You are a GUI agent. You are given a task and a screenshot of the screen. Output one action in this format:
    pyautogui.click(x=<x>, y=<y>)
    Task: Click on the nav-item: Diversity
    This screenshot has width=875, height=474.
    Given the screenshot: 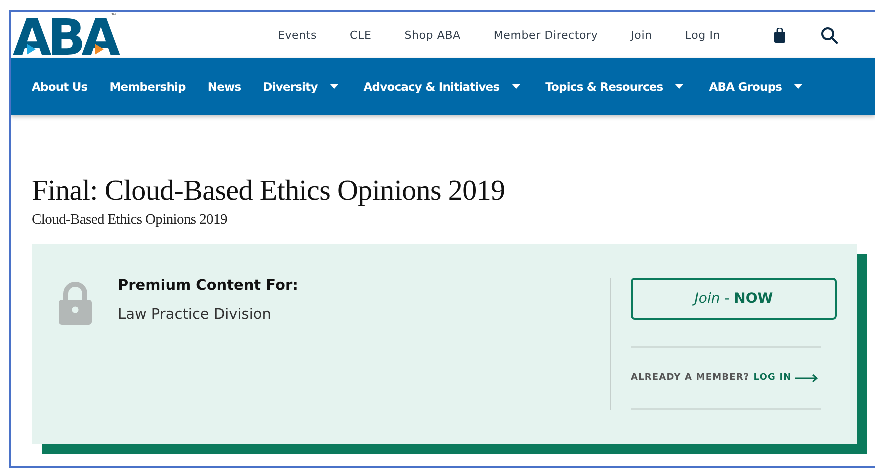 What is the action you would take?
    pyautogui.click(x=302, y=87)
    